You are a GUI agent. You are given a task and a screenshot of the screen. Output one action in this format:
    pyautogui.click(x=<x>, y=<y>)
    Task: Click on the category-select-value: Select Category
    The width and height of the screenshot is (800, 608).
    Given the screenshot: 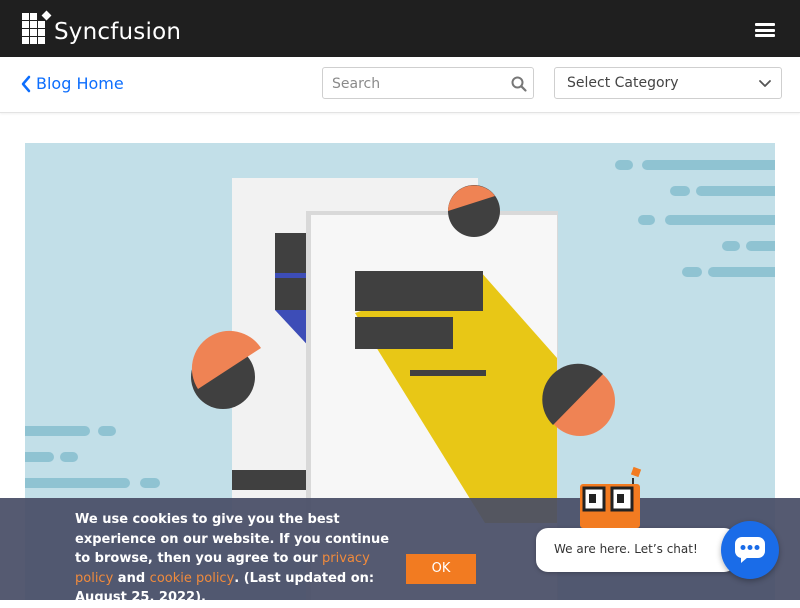 What is the action you would take?
    pyautogui.click(x=623, y=83)
    